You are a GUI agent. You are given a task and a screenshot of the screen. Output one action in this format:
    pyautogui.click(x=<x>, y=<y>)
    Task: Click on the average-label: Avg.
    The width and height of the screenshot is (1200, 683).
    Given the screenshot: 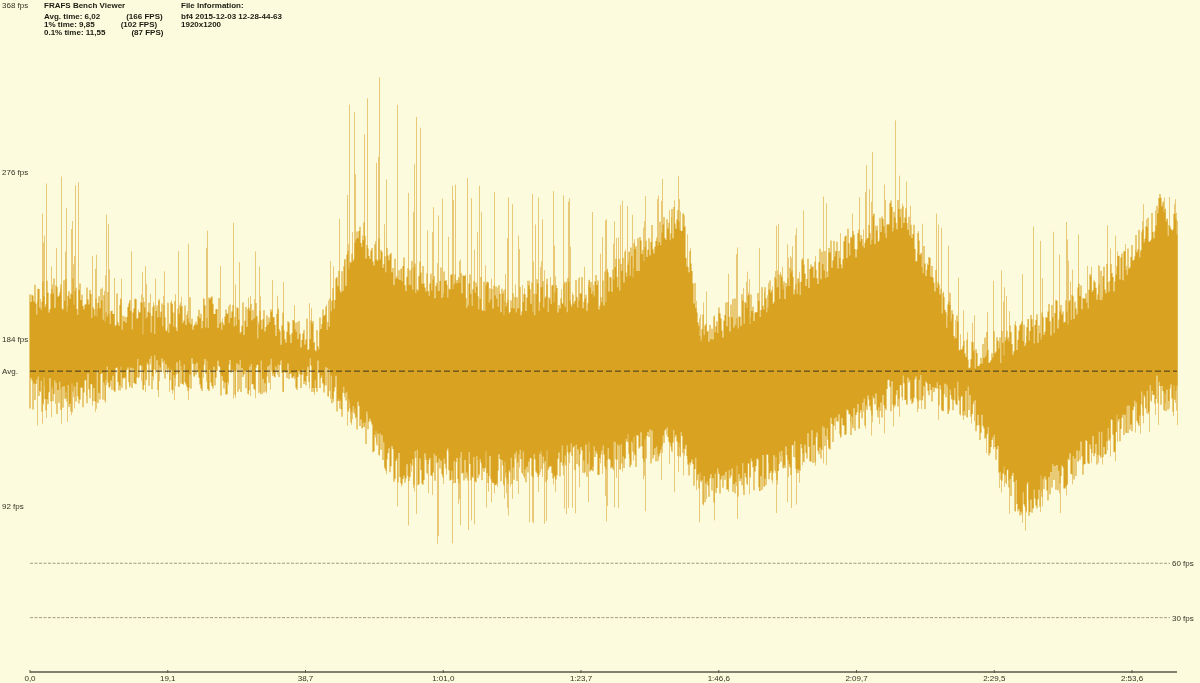 What is the action you would take?
    pyautogui.click(x=10, y=372)
    